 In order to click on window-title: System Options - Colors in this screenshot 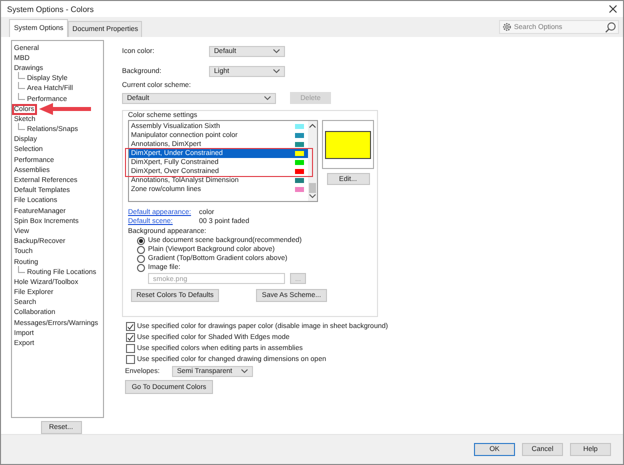, I will do `click(50, 9)`.